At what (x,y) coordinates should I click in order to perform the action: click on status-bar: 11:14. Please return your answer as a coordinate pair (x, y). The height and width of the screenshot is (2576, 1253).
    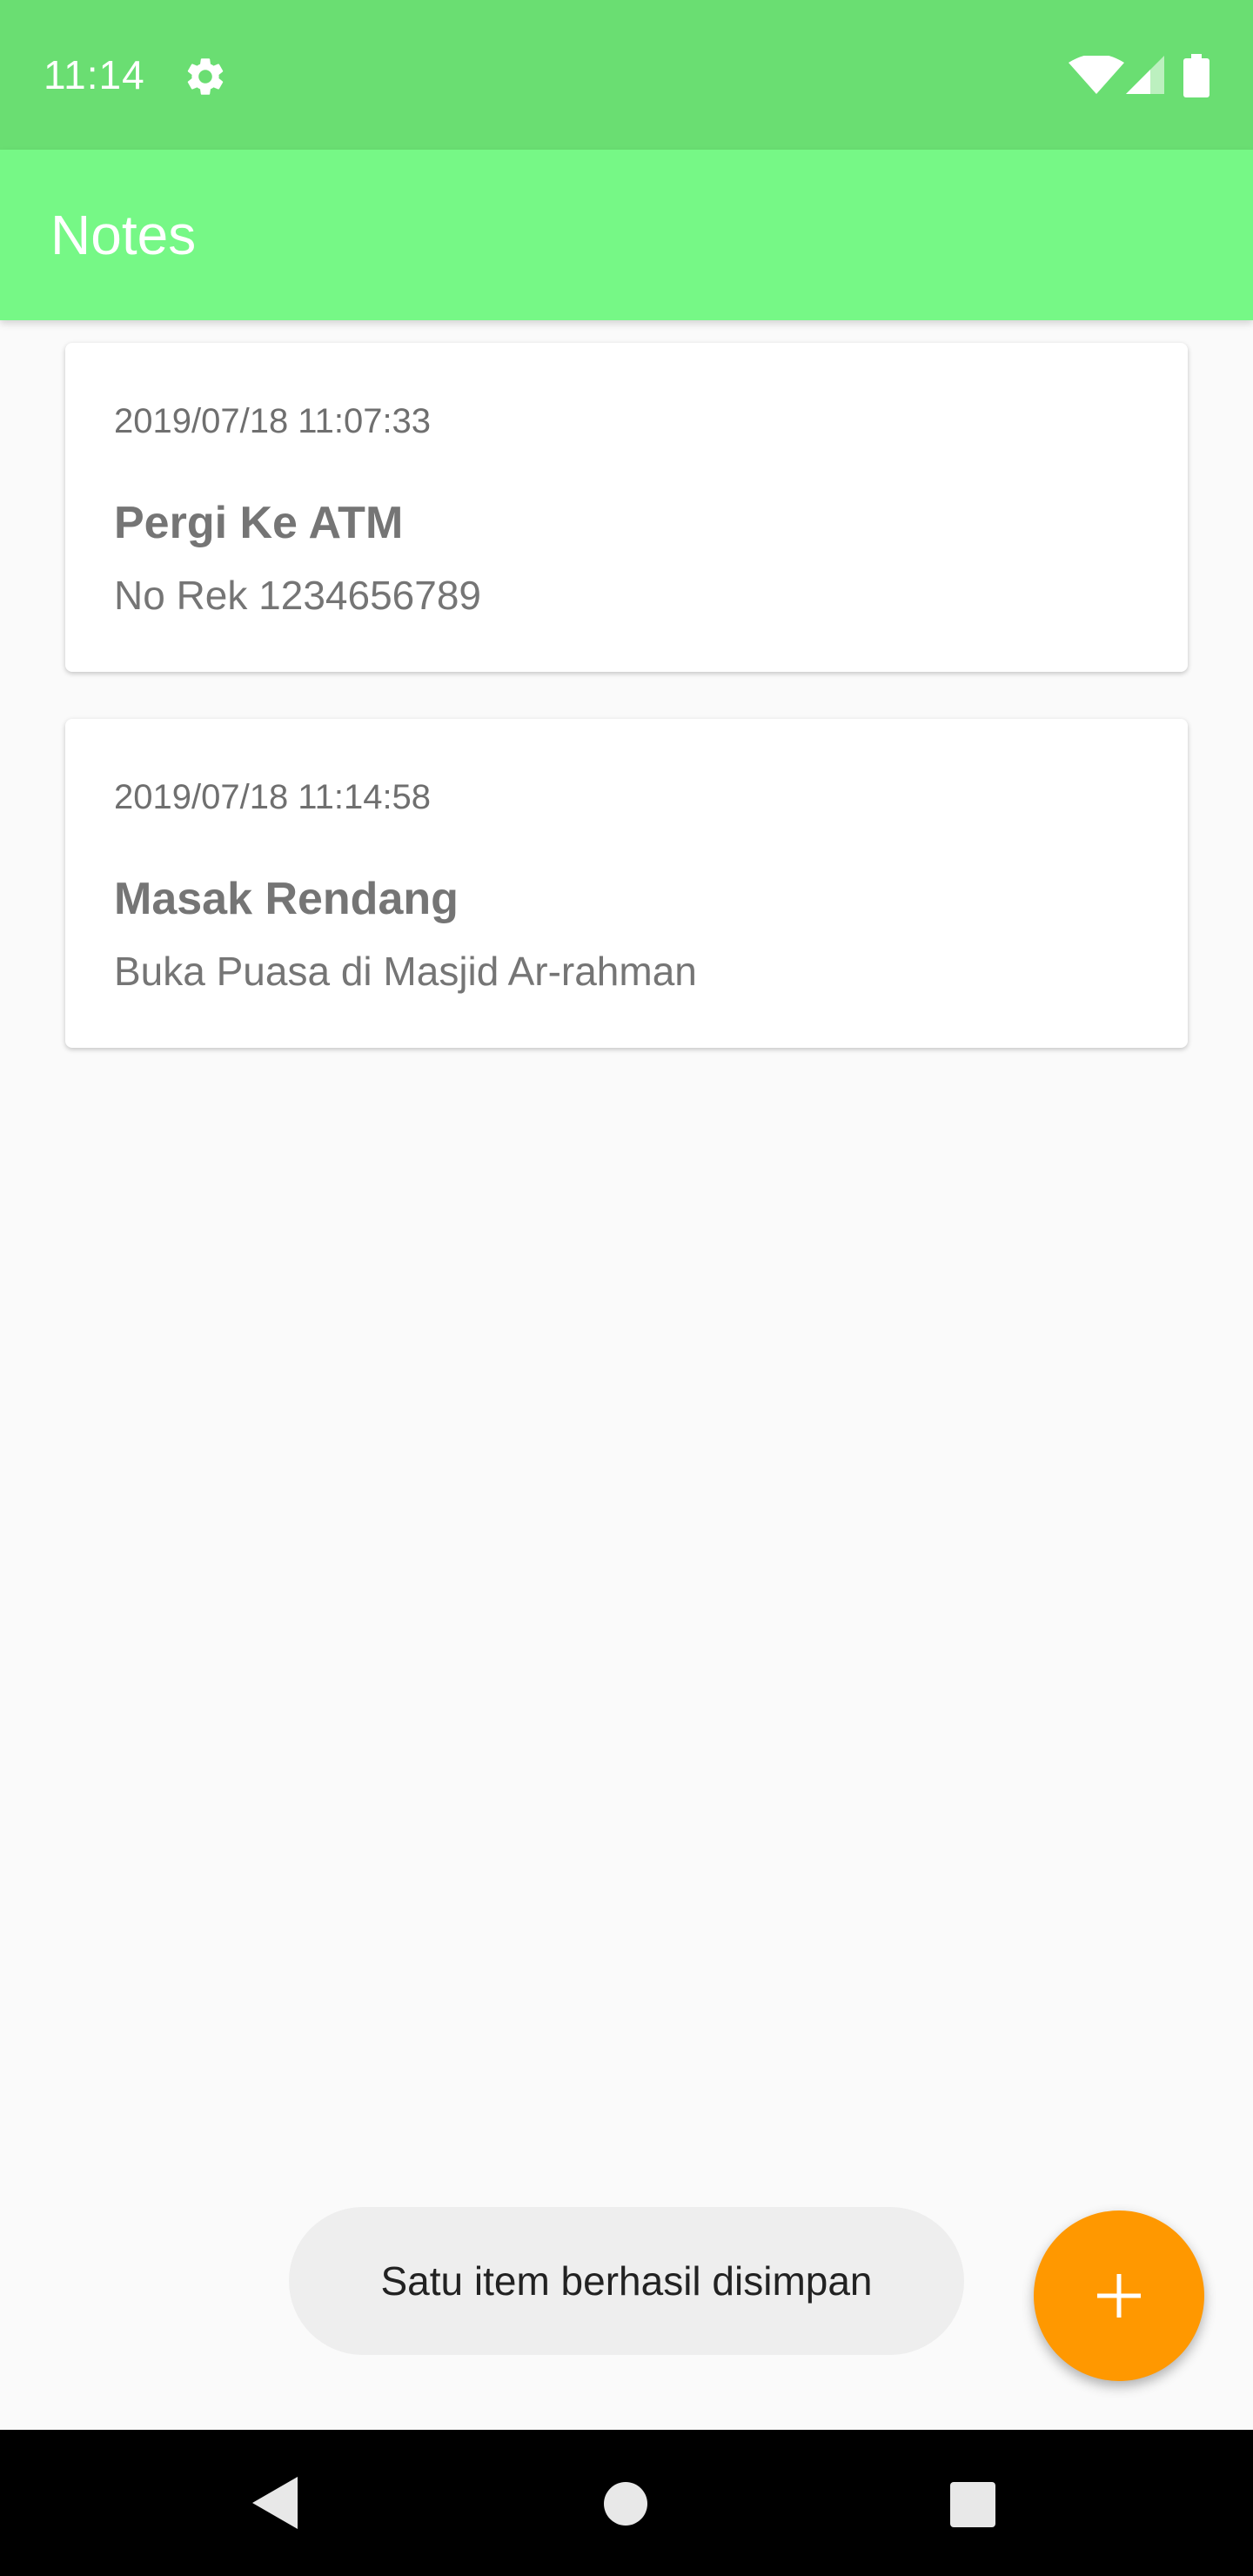
    Looking at the image, I should click on (626, 75).